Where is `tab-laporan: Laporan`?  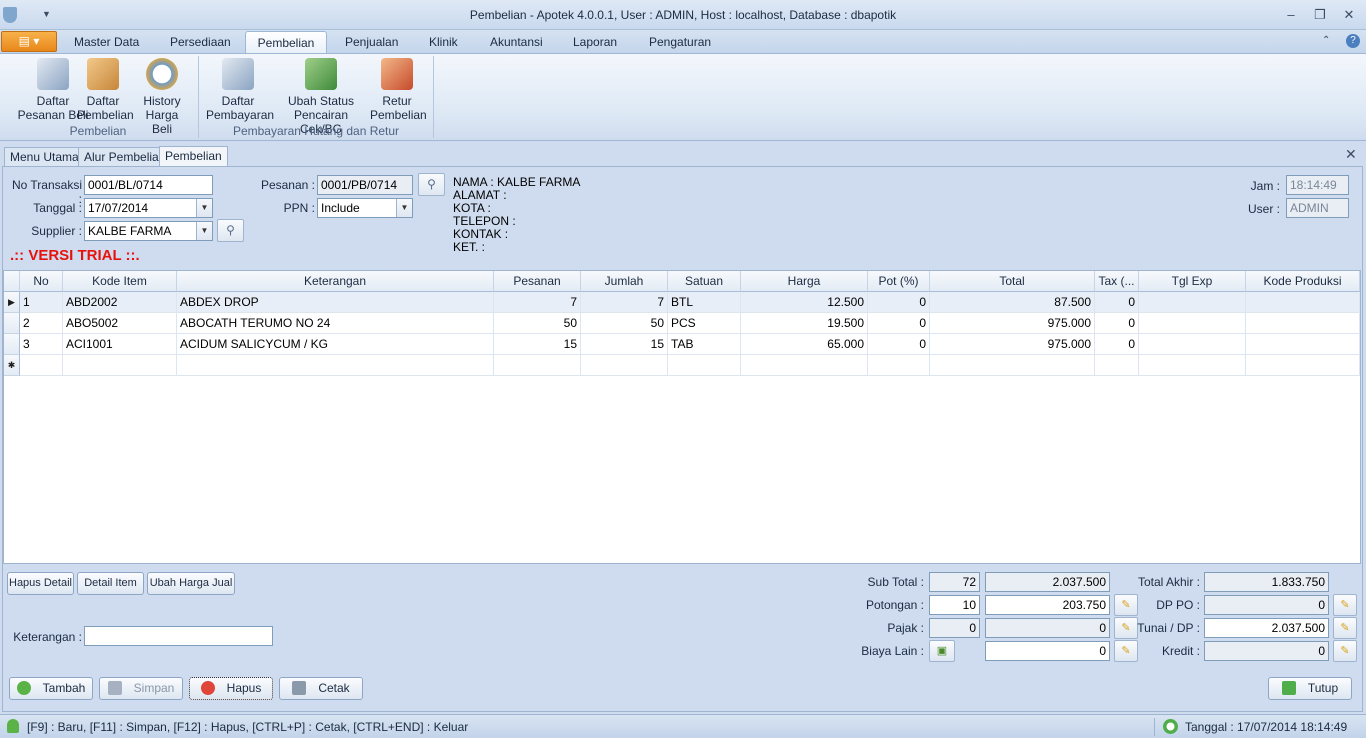 tab-laporan: Laporan is located at coordinates (595, 42).